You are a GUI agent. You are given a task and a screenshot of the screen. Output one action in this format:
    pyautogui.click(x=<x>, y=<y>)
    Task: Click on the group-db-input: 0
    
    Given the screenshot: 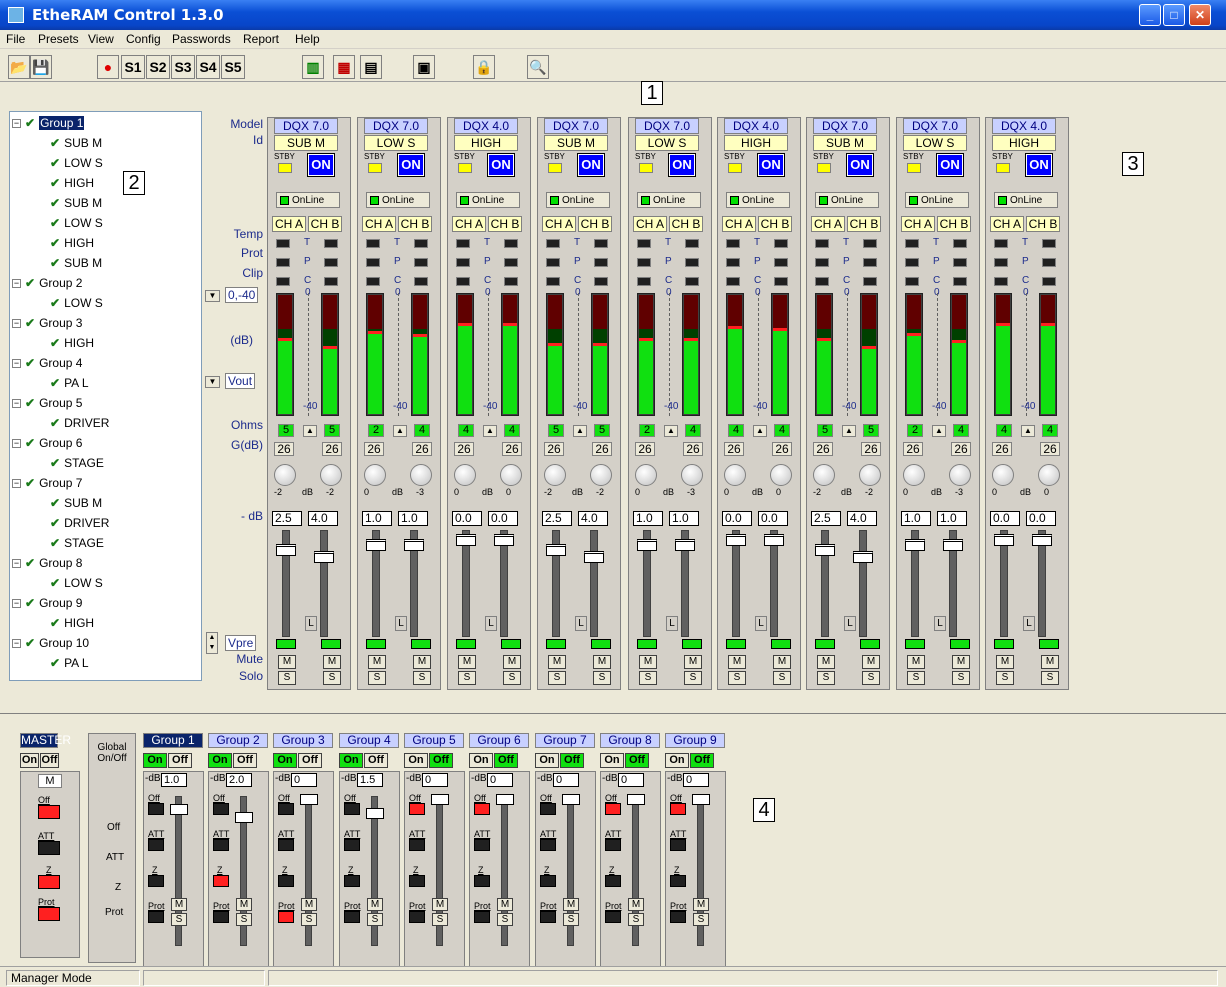 What is the action you would take?
    pyautogui.click(x=500, y=780)
    